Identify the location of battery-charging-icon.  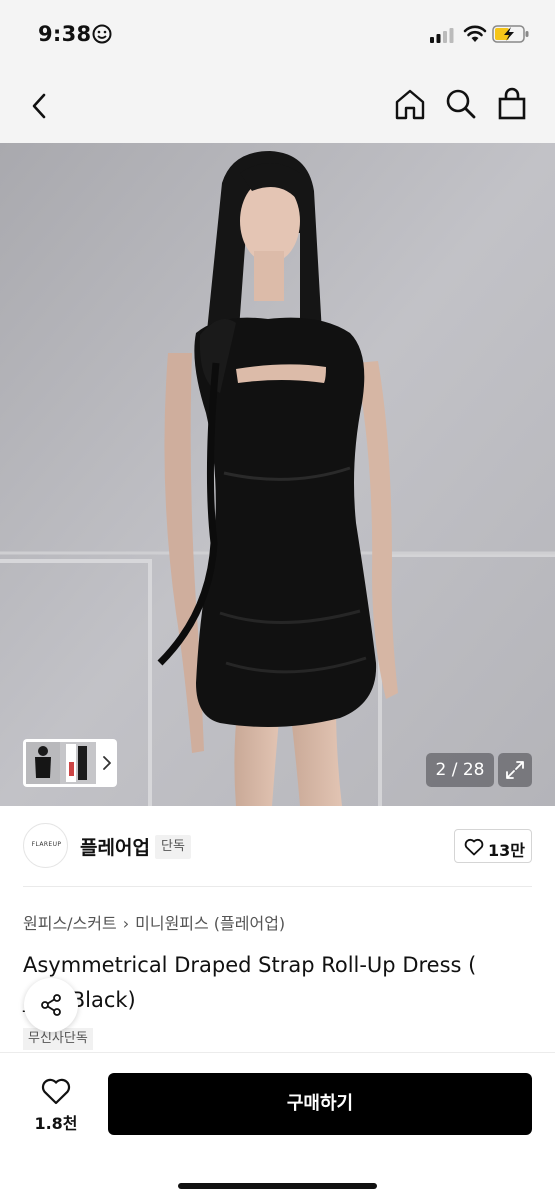
(510, 34).